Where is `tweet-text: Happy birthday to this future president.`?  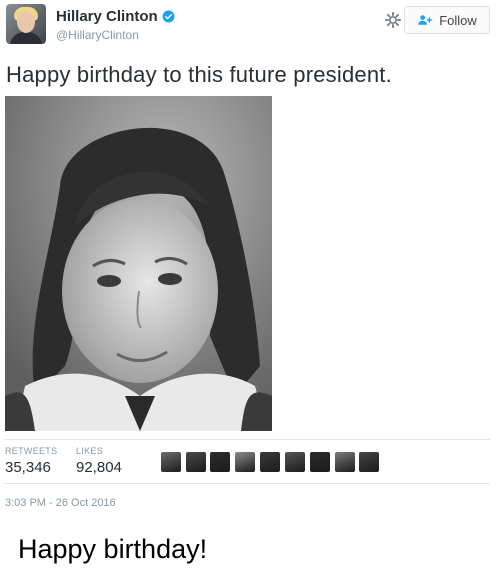
tweet-text: Happy birthday to this future president. is located at coordinates (199, 74).